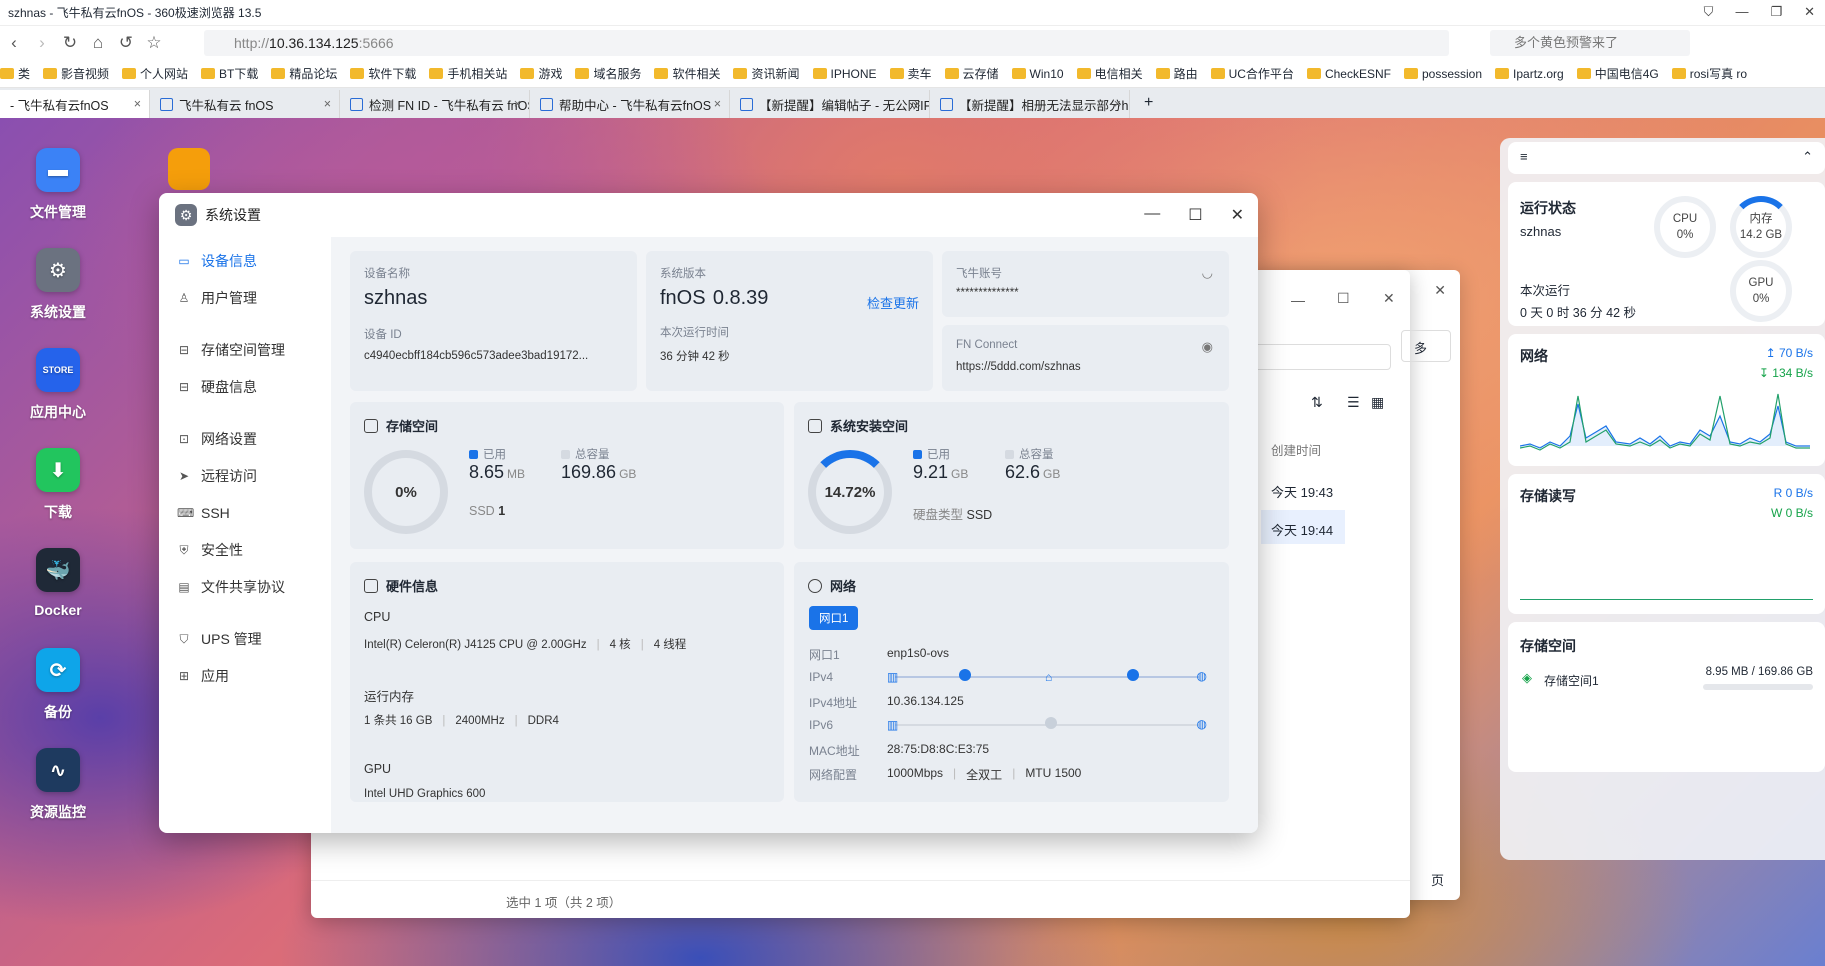  What do you see at coordinates (1207, 347) in the screenshot?
I see `eye-icon: ◉` at bounding box center [1207, 347].